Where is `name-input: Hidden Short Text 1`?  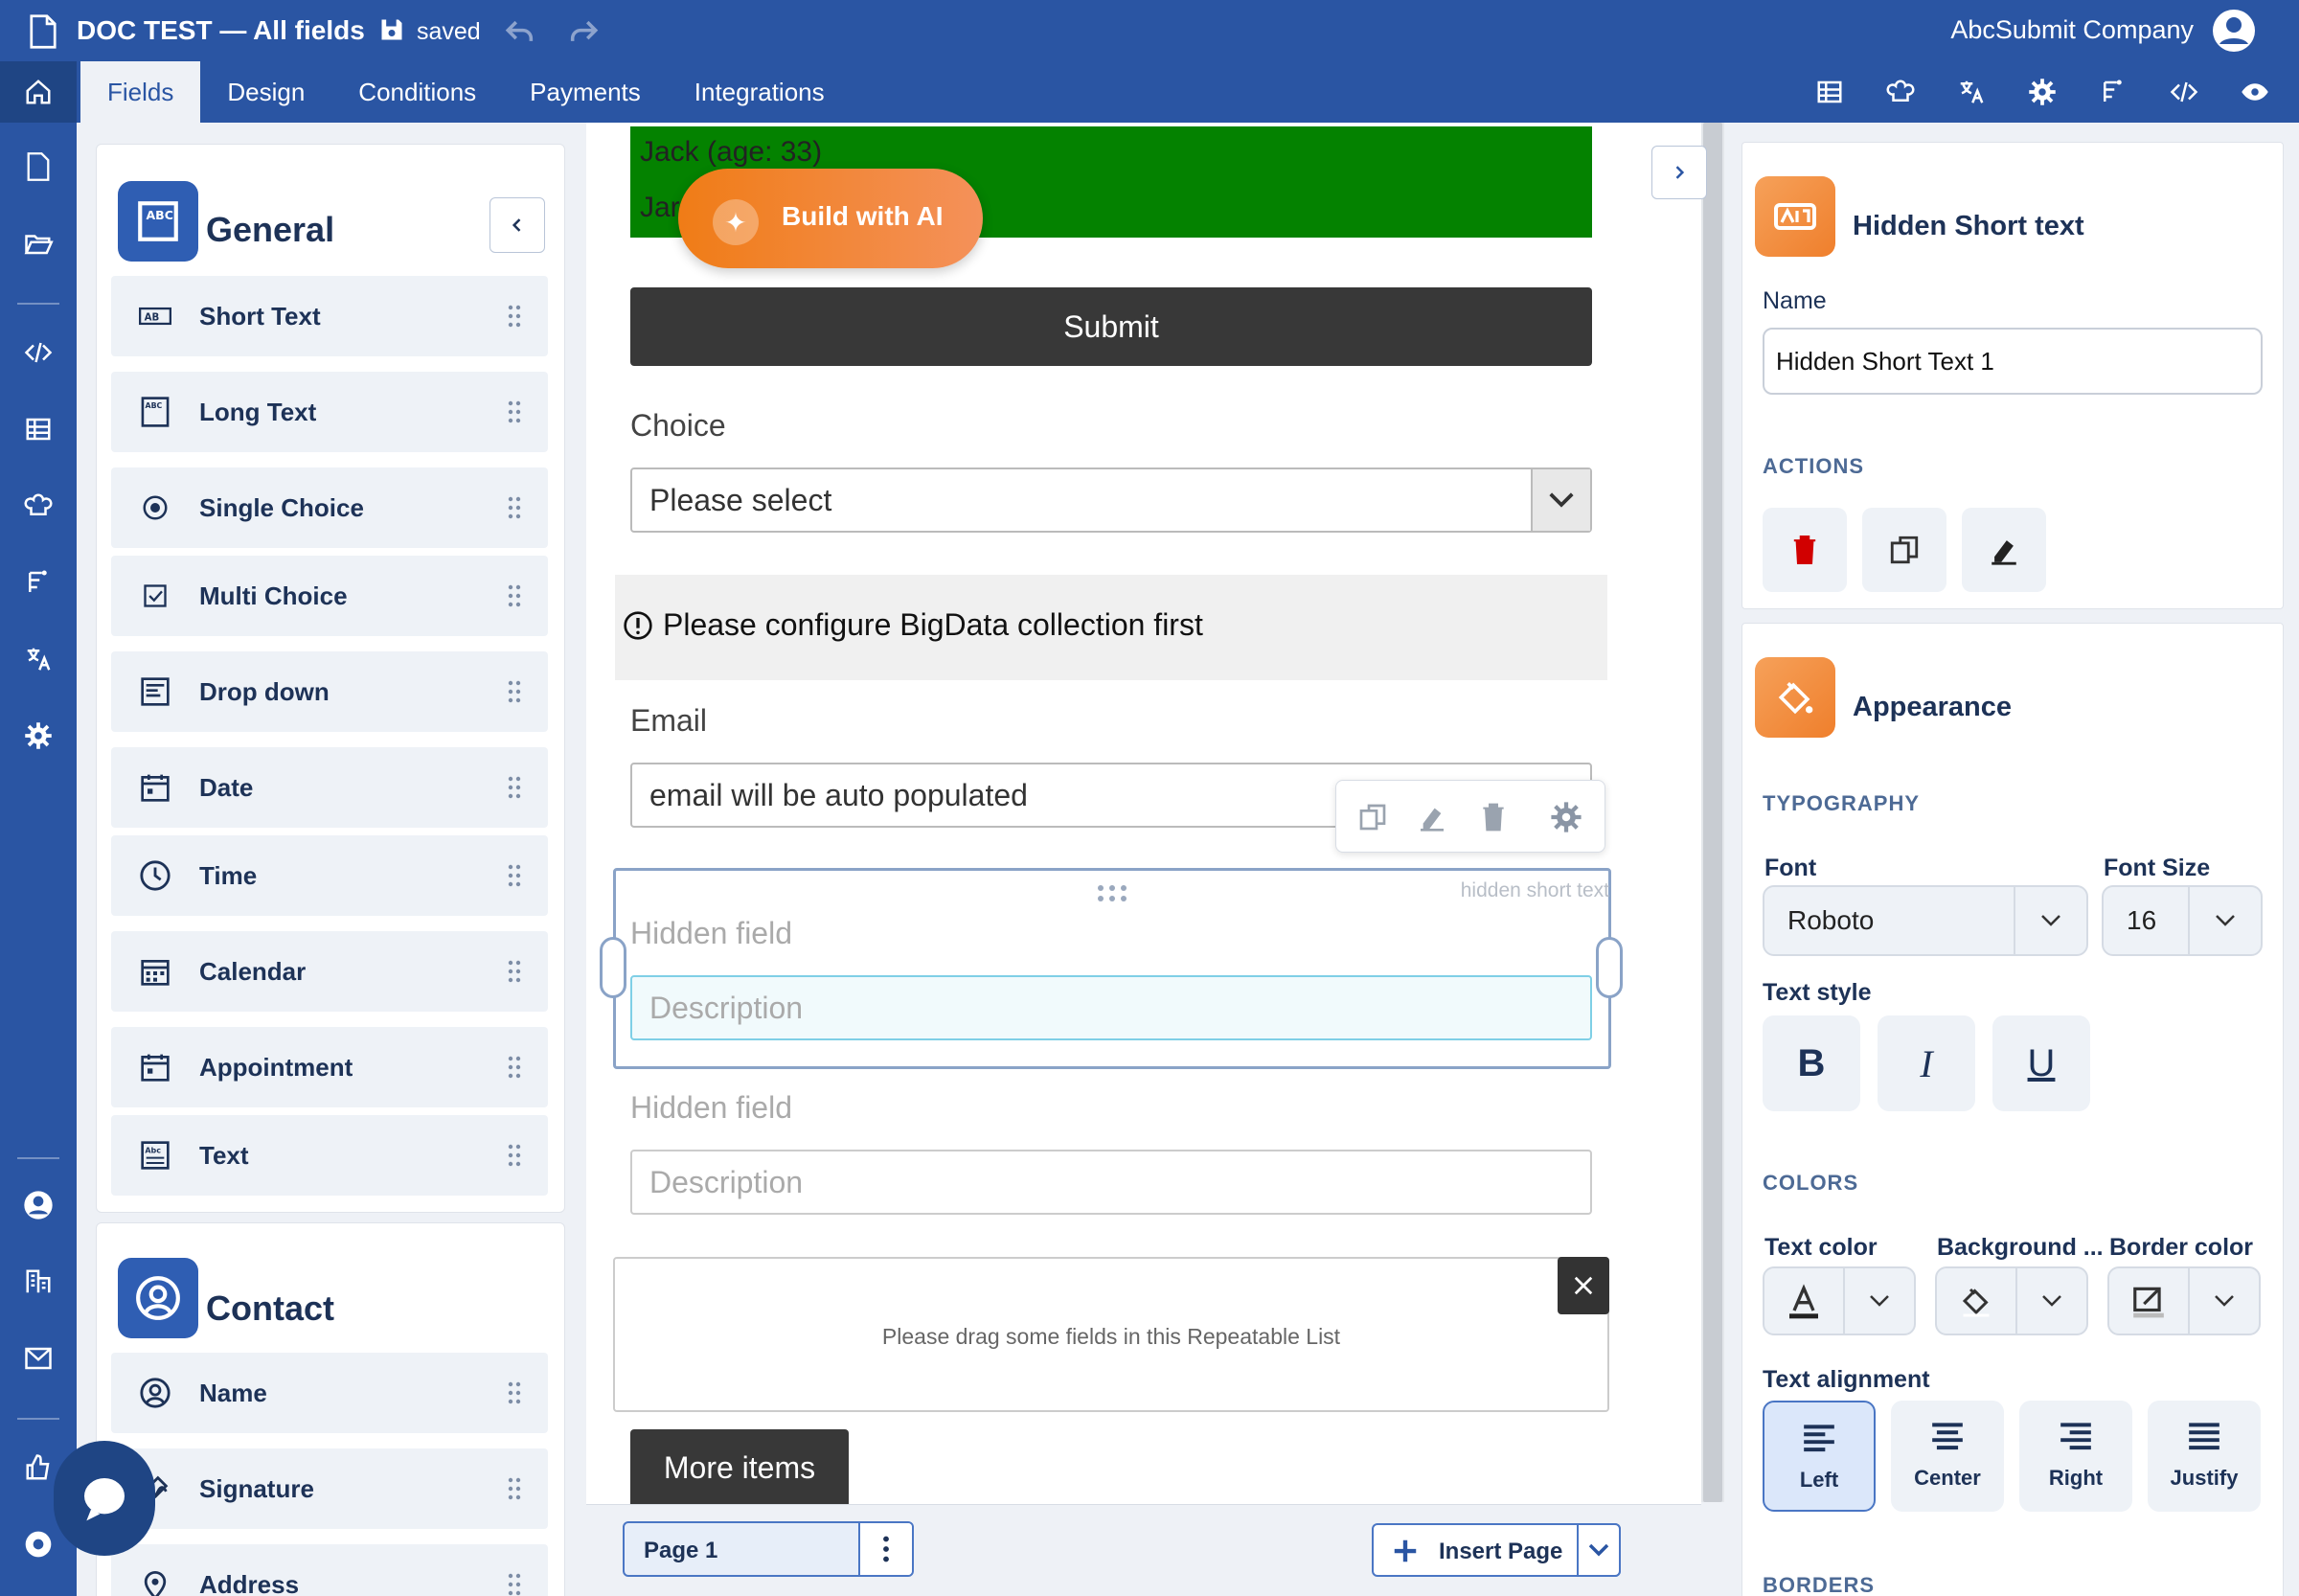 name-input: Hidden Short Text 1 is located at coordinates (2013, 361).